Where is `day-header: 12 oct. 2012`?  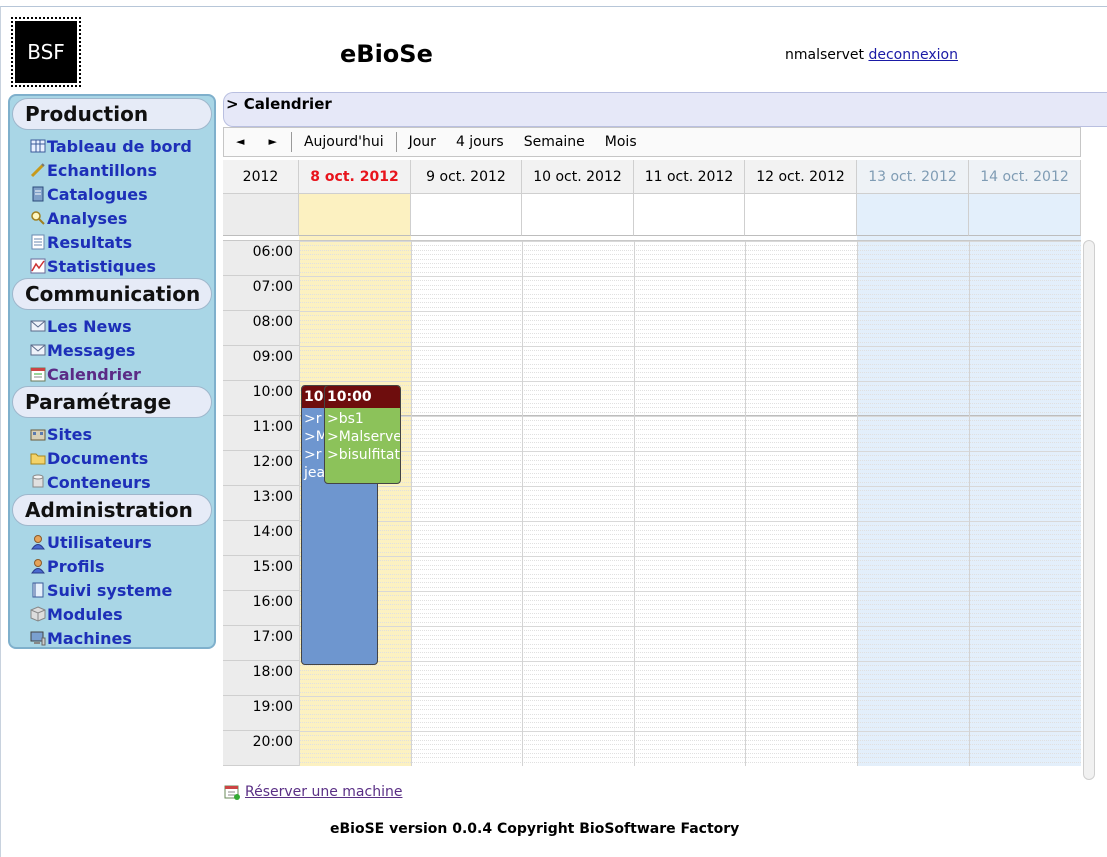 day-header: 12 oct. 2012 is located at coordinates (801, 177).